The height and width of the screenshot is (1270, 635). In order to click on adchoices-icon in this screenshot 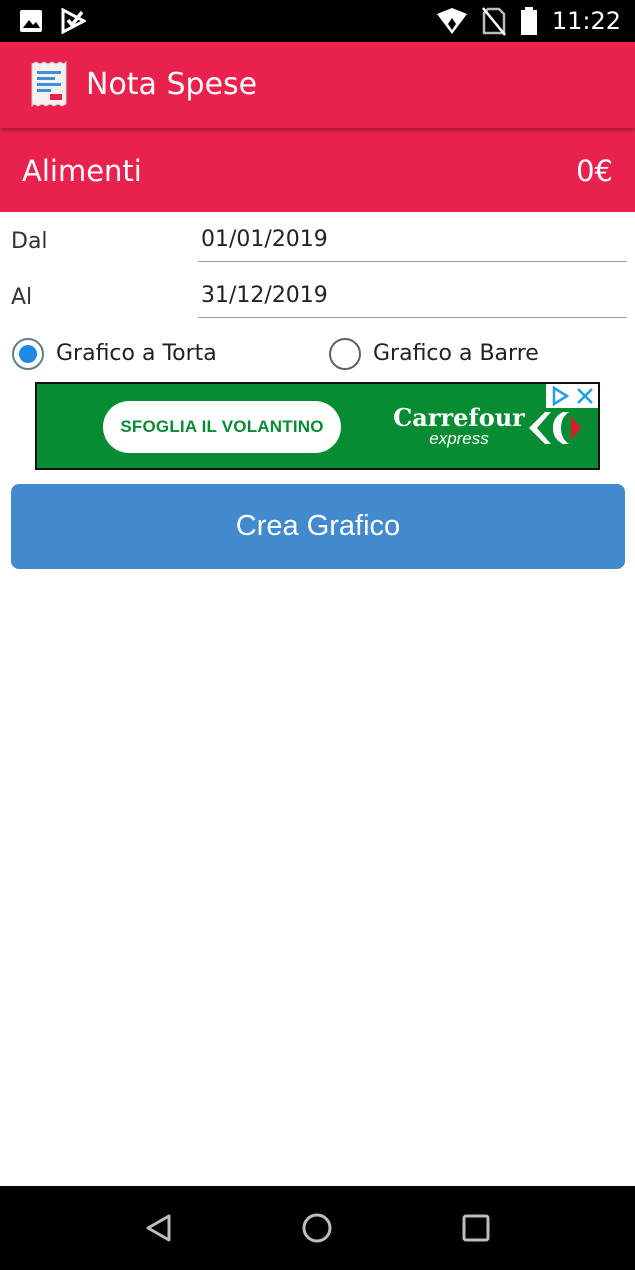, I will do `click(559, 396)`.